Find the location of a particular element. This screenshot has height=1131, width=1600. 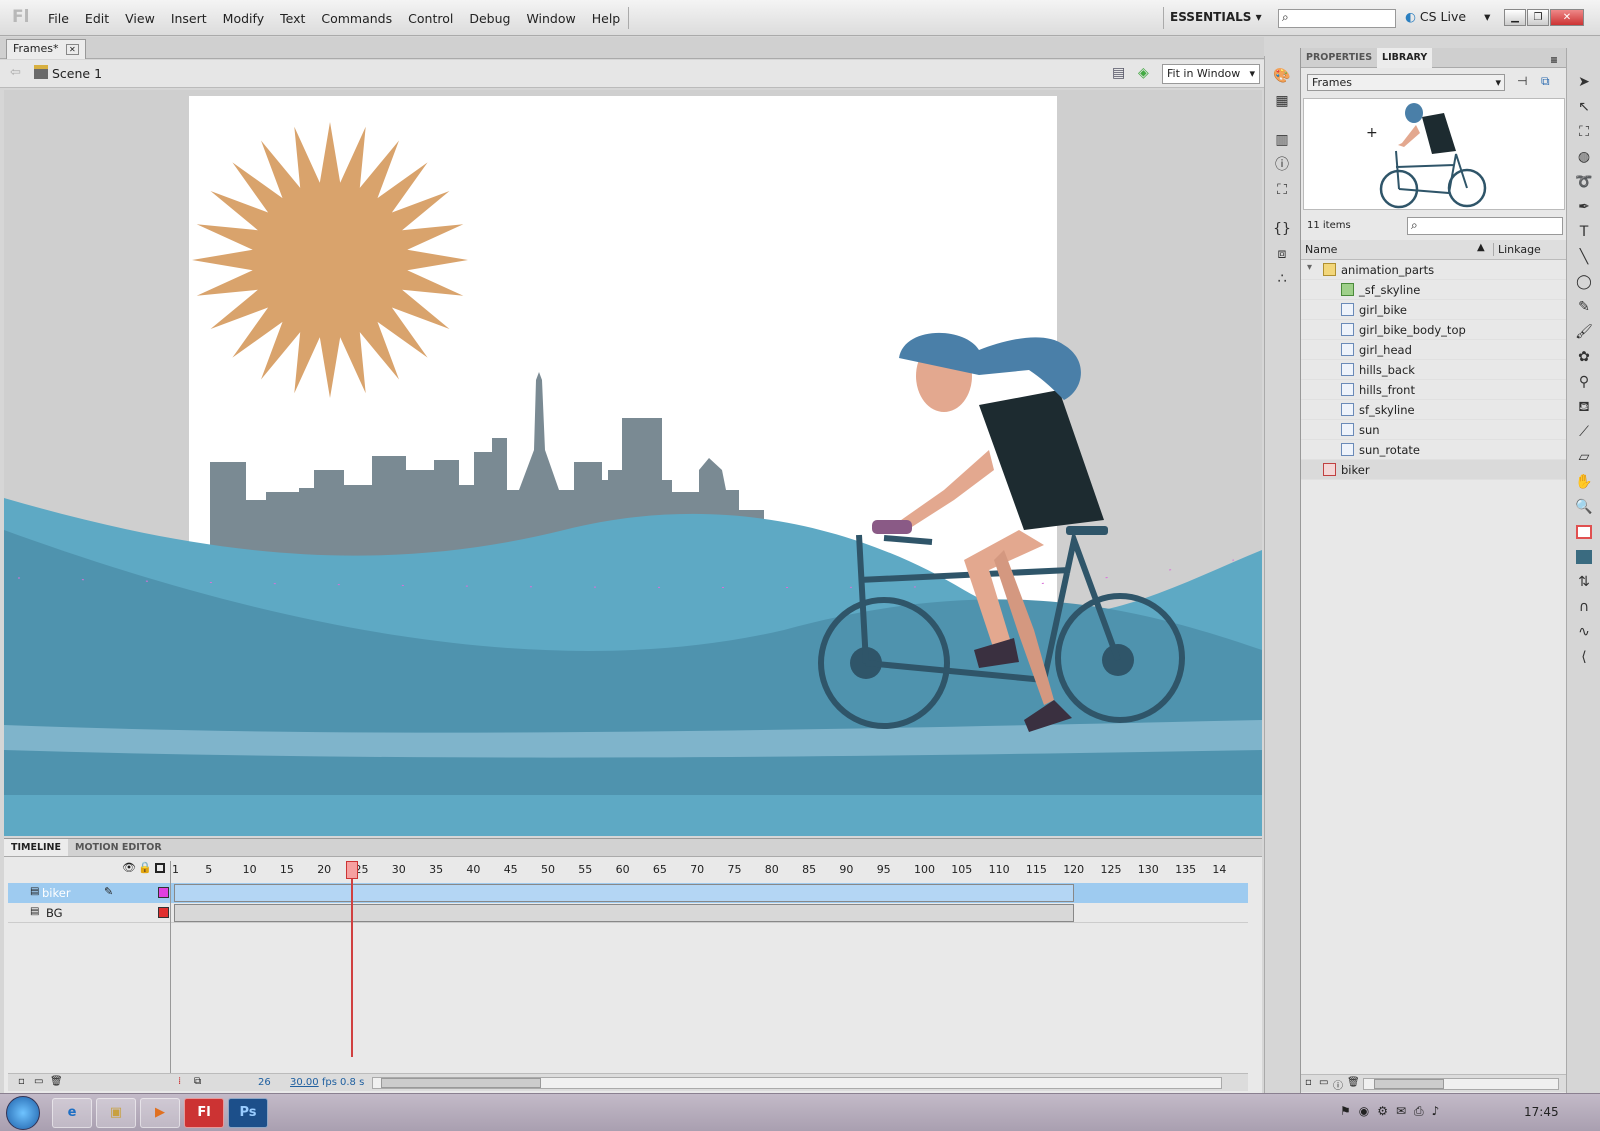

menu-text: Text is located at coordinates (292, 18).